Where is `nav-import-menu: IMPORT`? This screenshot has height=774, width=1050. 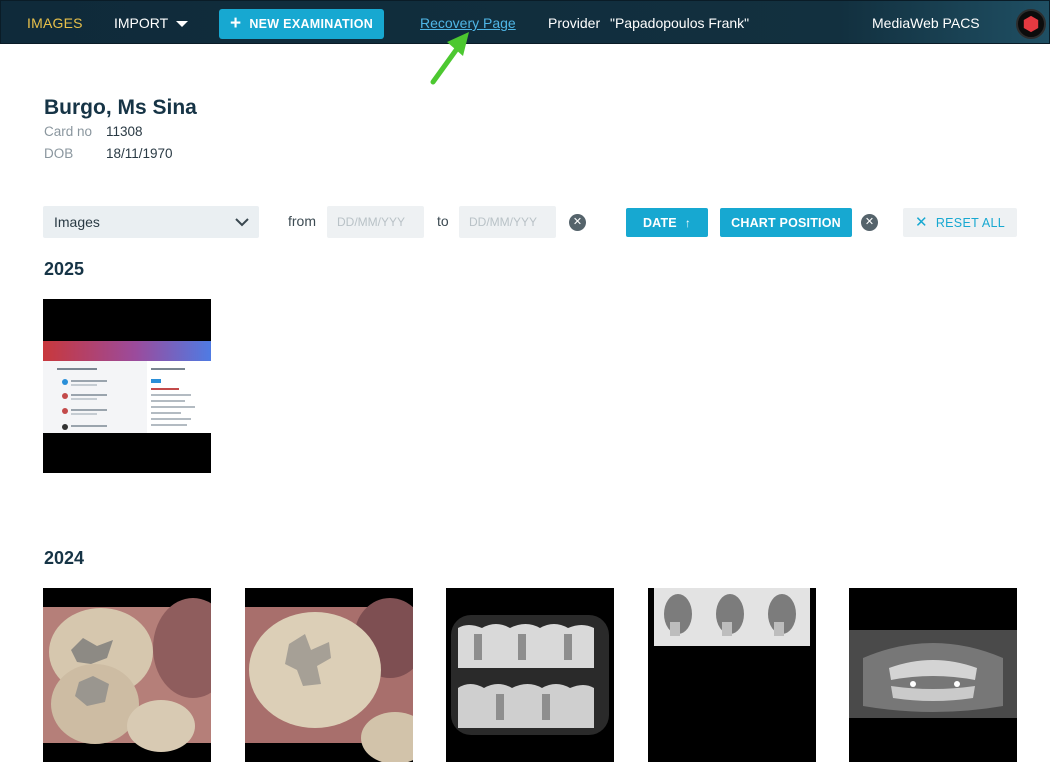 nav-import-menu: IMPORT is located at coordinates (151, 23).